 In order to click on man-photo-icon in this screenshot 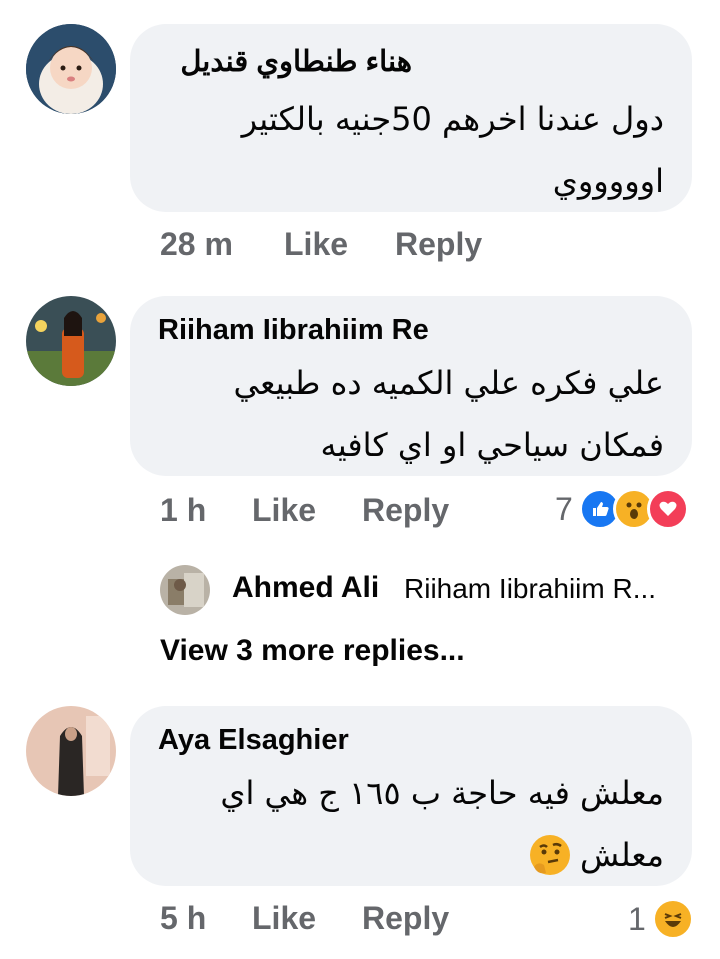, I will do `click(185, 590)`.